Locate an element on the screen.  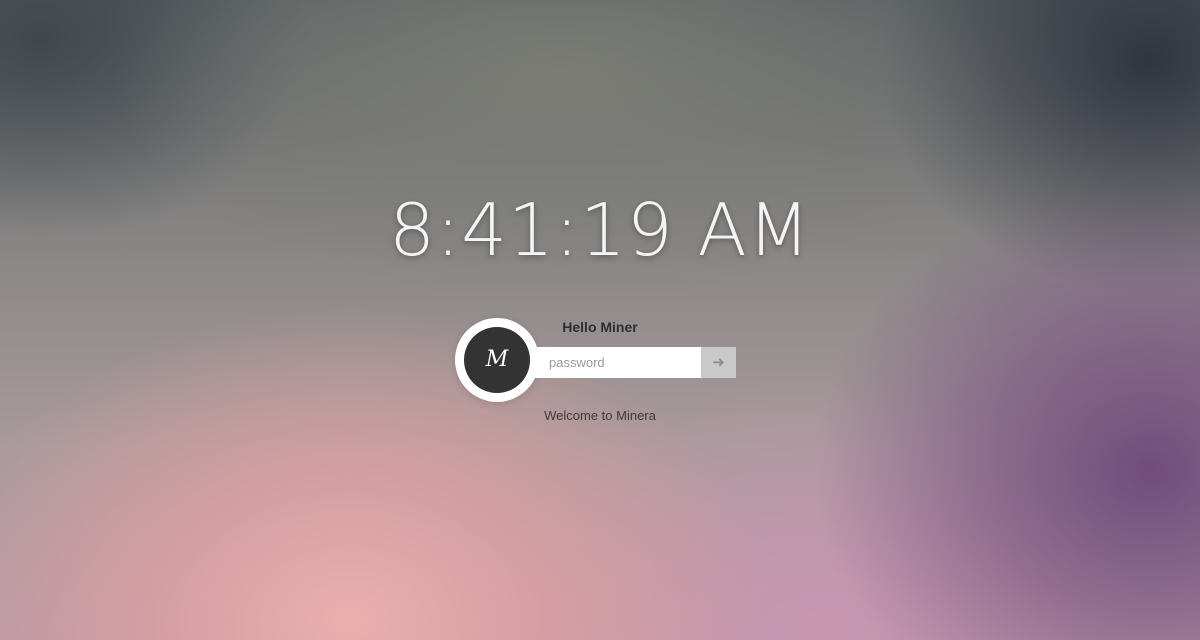
login-form: ➜ is located at coordinates (633, 362).